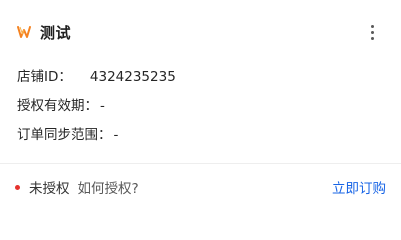 The width and height of the screenshot is (401, 240). I want to click on auth-period-row: 授权有效期： -, so click(61, 104).